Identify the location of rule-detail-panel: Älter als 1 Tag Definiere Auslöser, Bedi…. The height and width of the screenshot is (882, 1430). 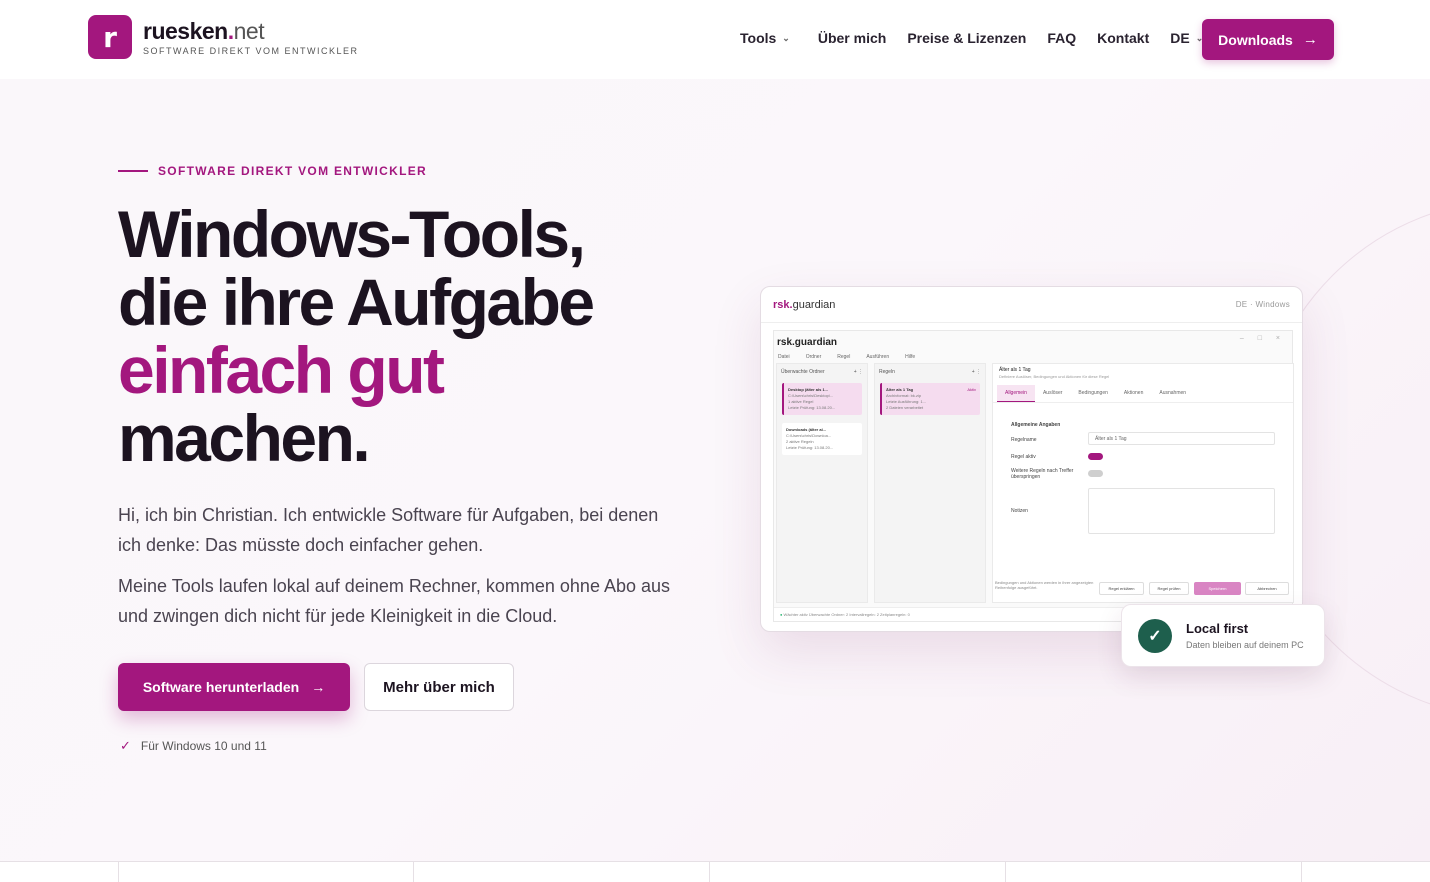
(1143, 483).